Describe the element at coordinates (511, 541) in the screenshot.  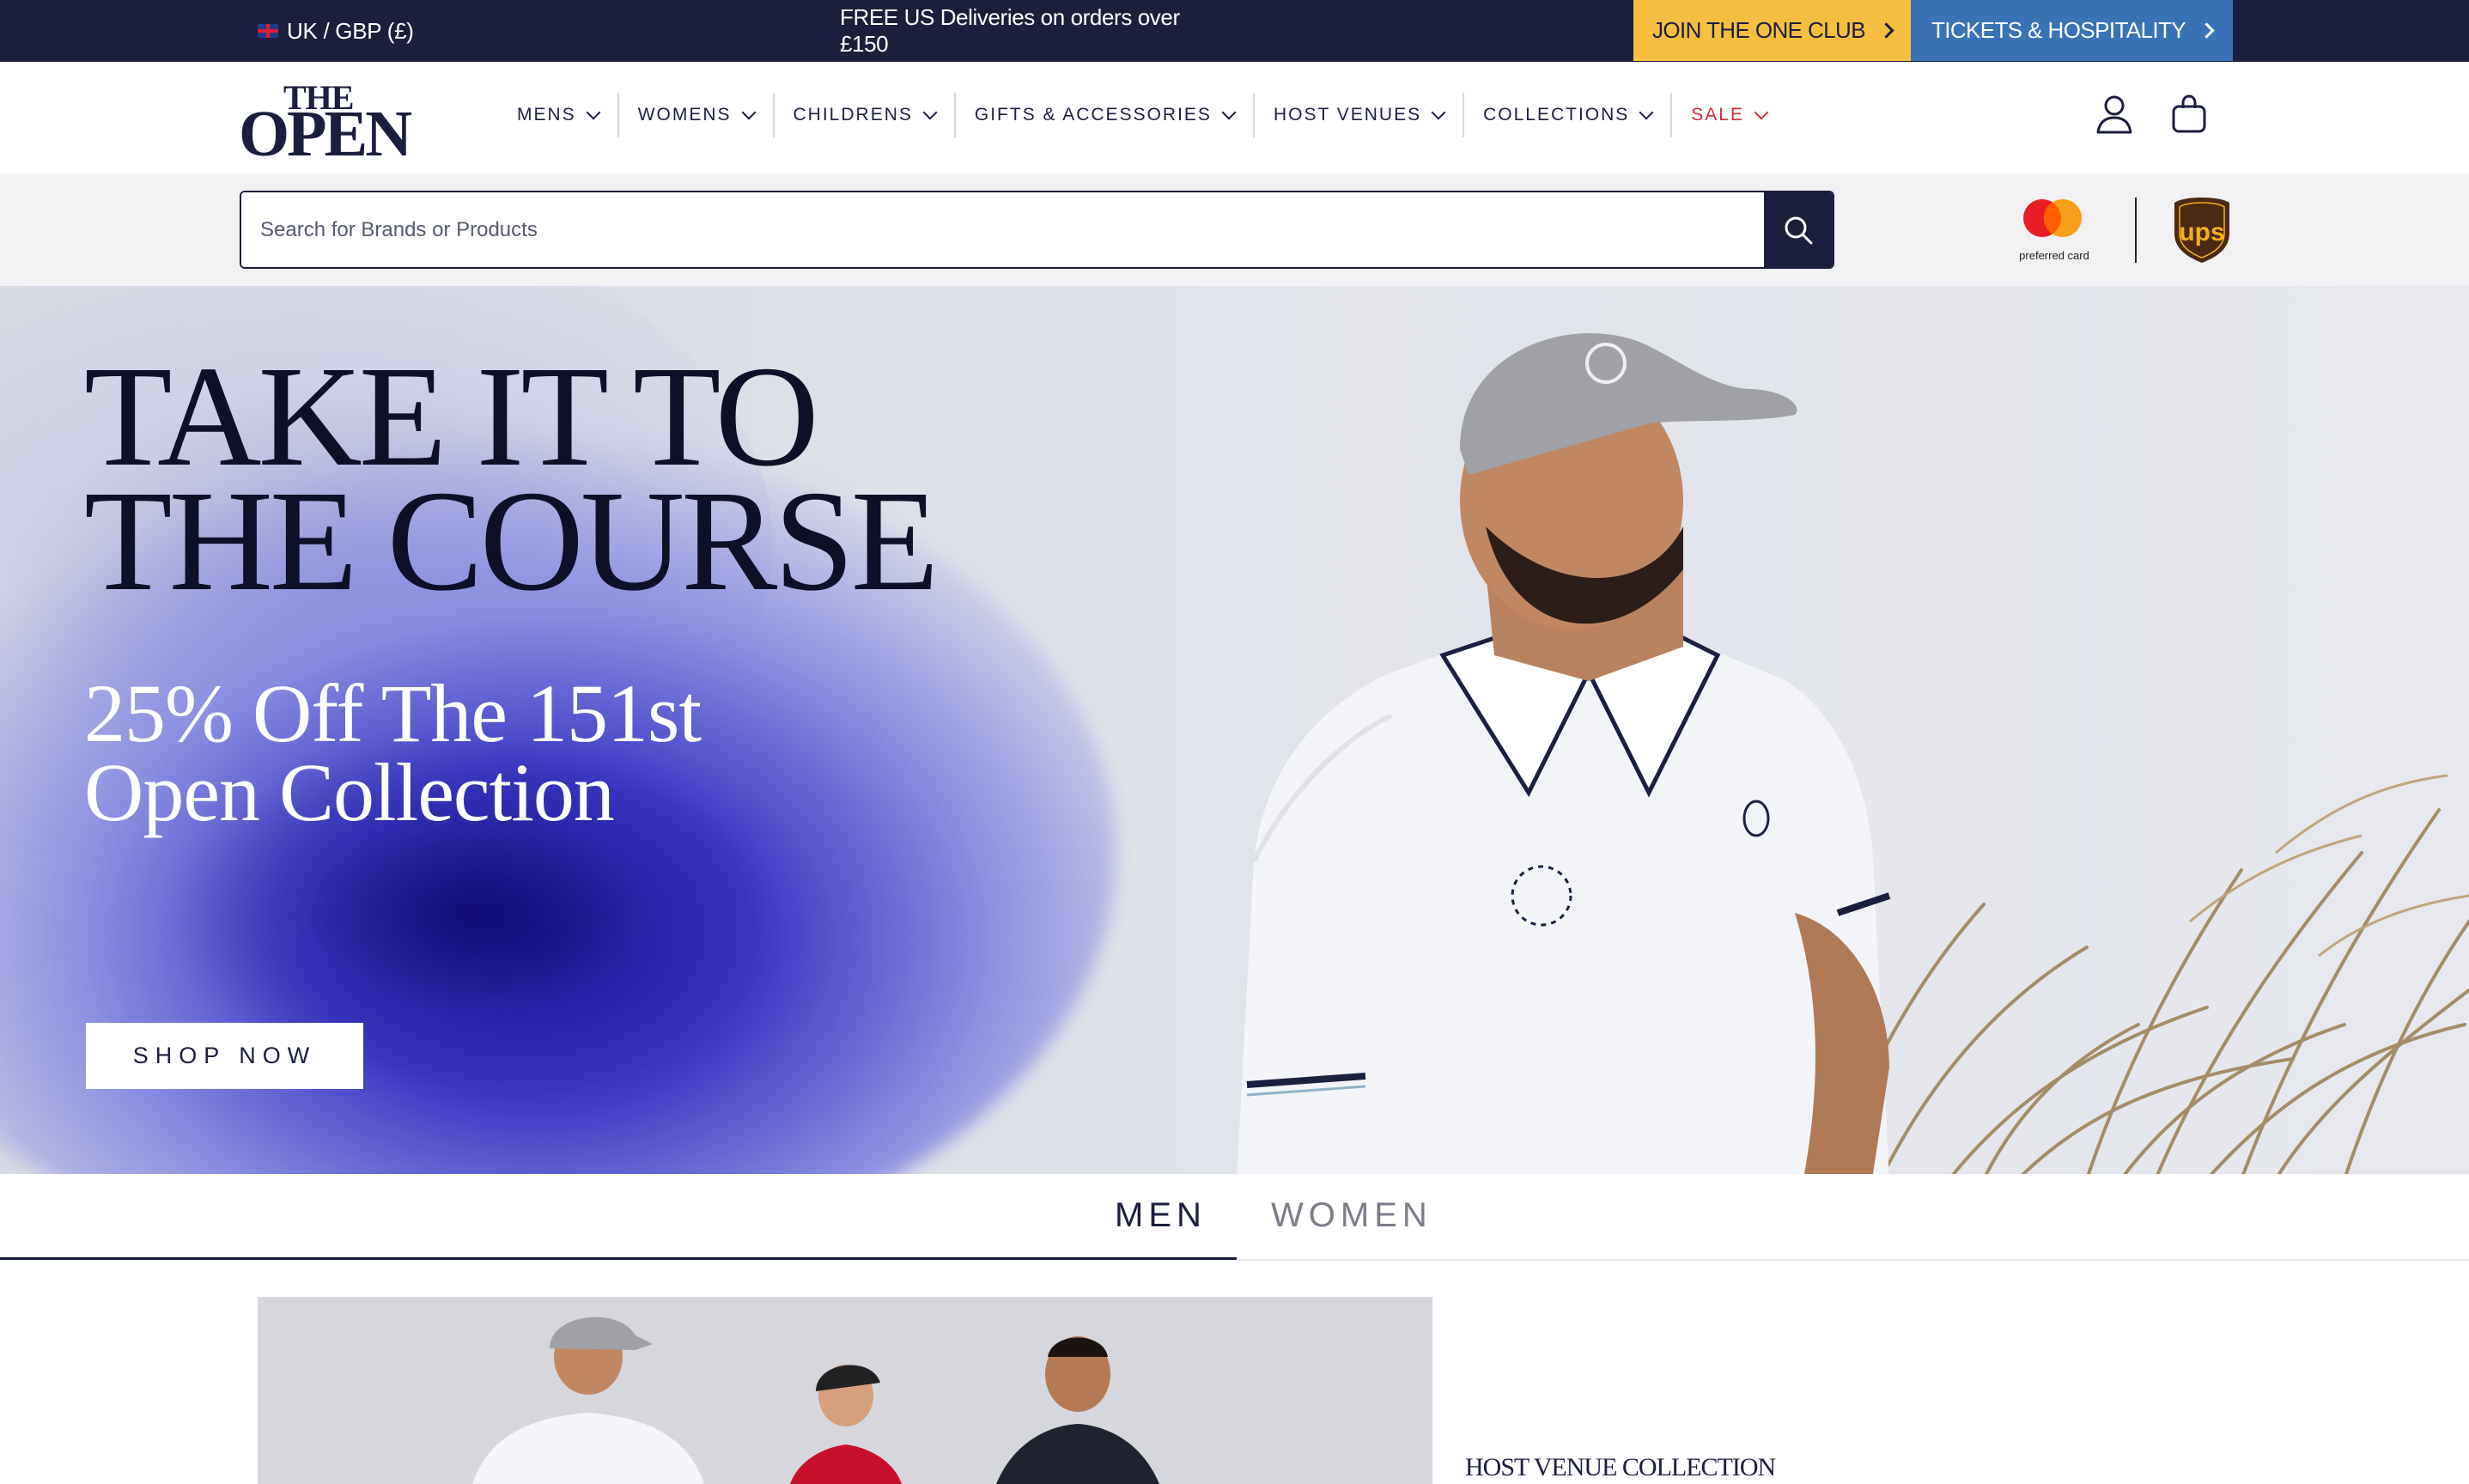
I see `hero-title-line2: THE COURSE` at that location.